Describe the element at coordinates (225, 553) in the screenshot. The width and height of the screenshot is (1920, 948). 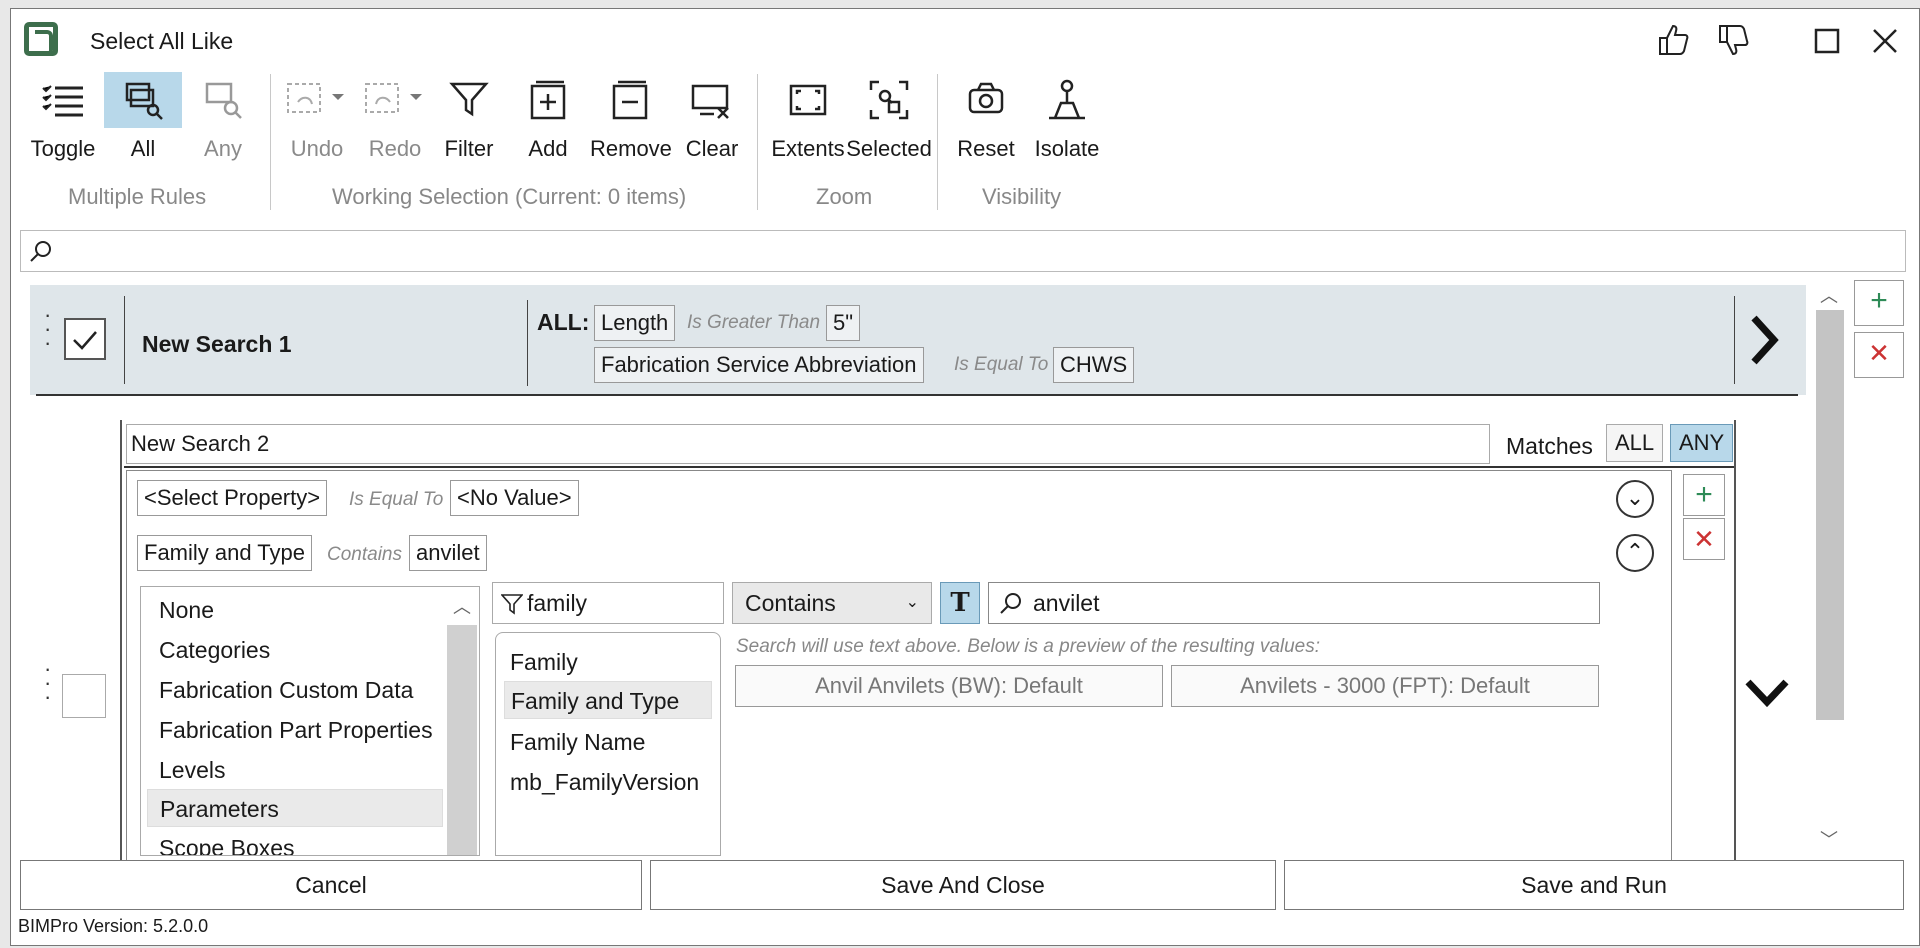
I see `condition-property: Family and Type` at that location.